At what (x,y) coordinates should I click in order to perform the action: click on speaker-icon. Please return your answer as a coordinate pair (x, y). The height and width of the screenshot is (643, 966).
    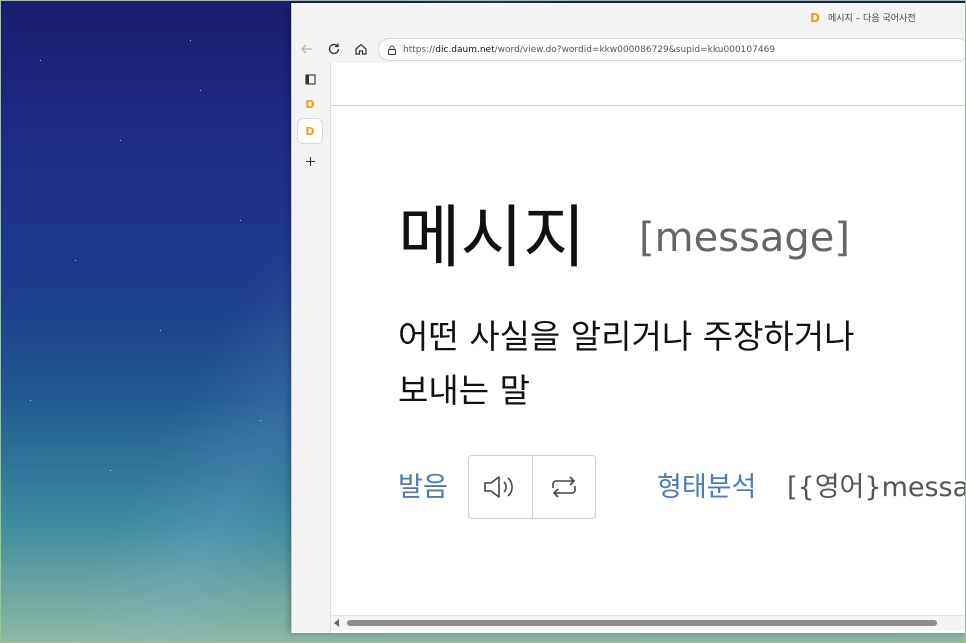
    Looking at the image, I should click on (499, 487).